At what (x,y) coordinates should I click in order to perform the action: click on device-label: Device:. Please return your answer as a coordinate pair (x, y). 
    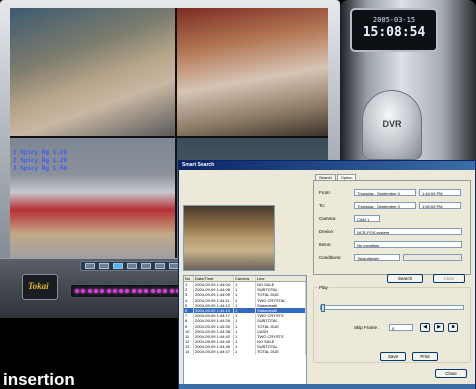
    Looking at the image, I should click on (327, 231).